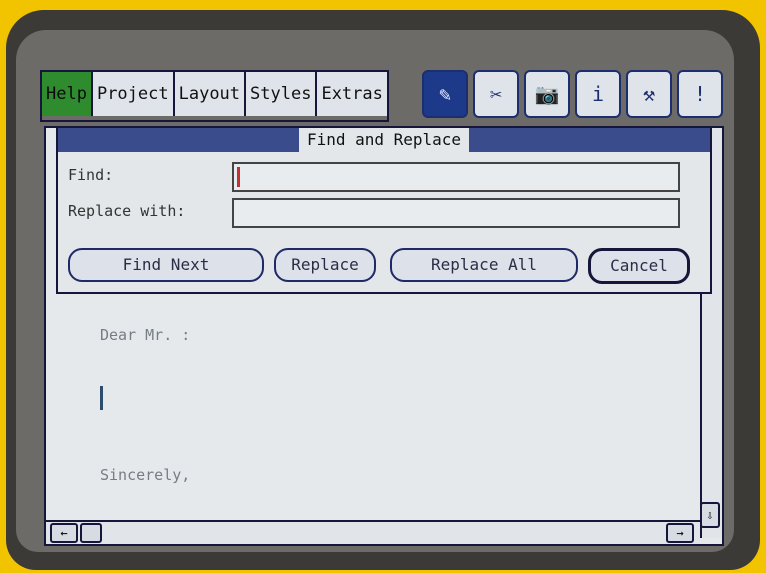 This screenshot has width=766, height=573. I want to click on scissors-icon: ✂, so click(496, 94).